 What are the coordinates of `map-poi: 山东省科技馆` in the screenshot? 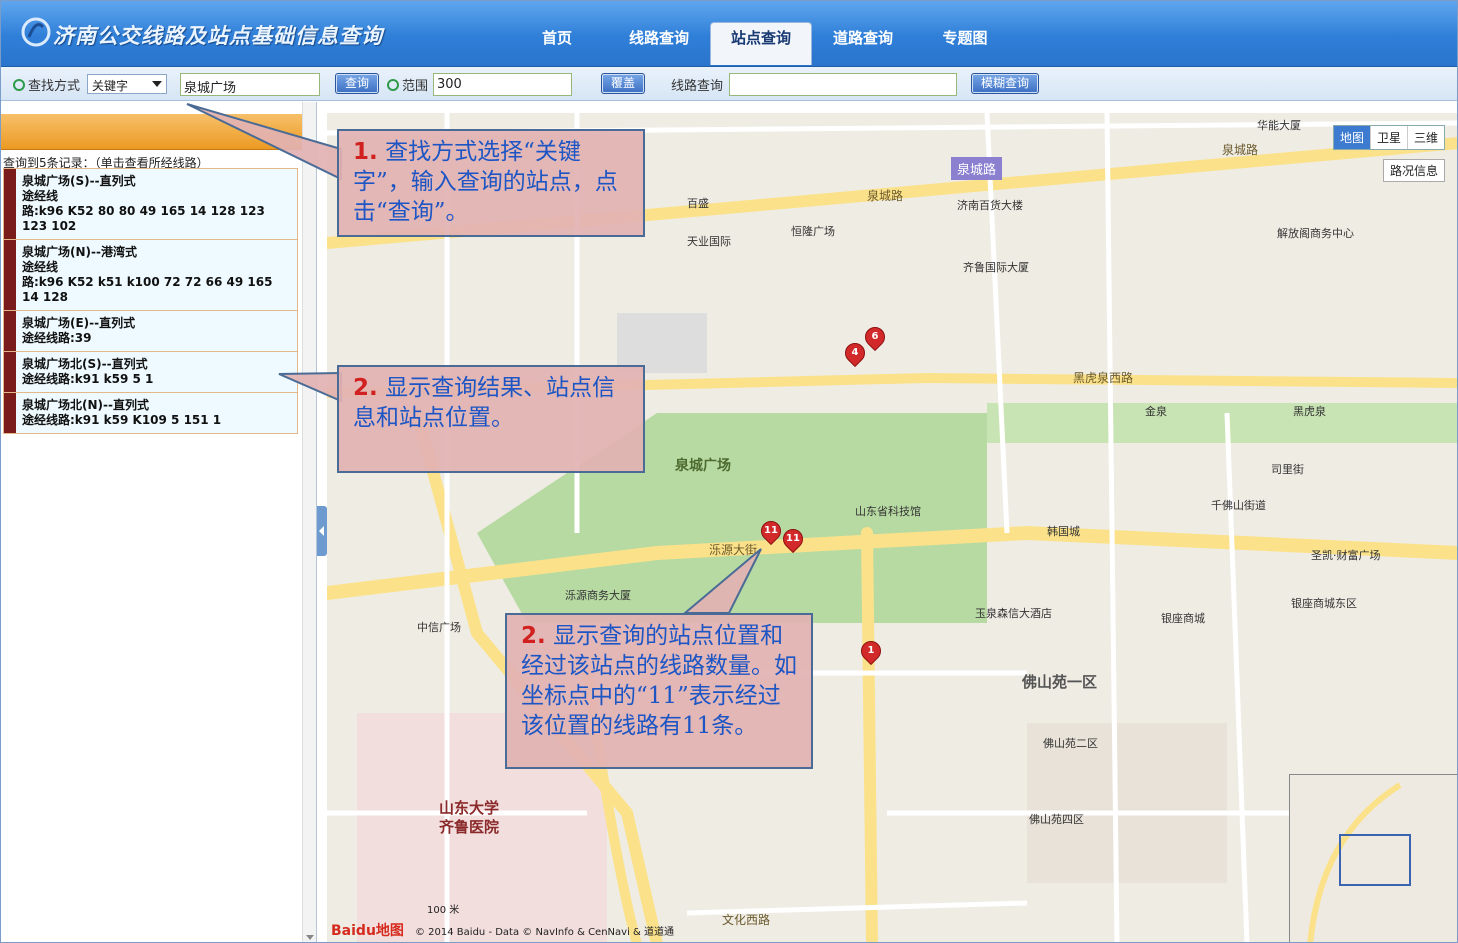 It's located at (888, 511).